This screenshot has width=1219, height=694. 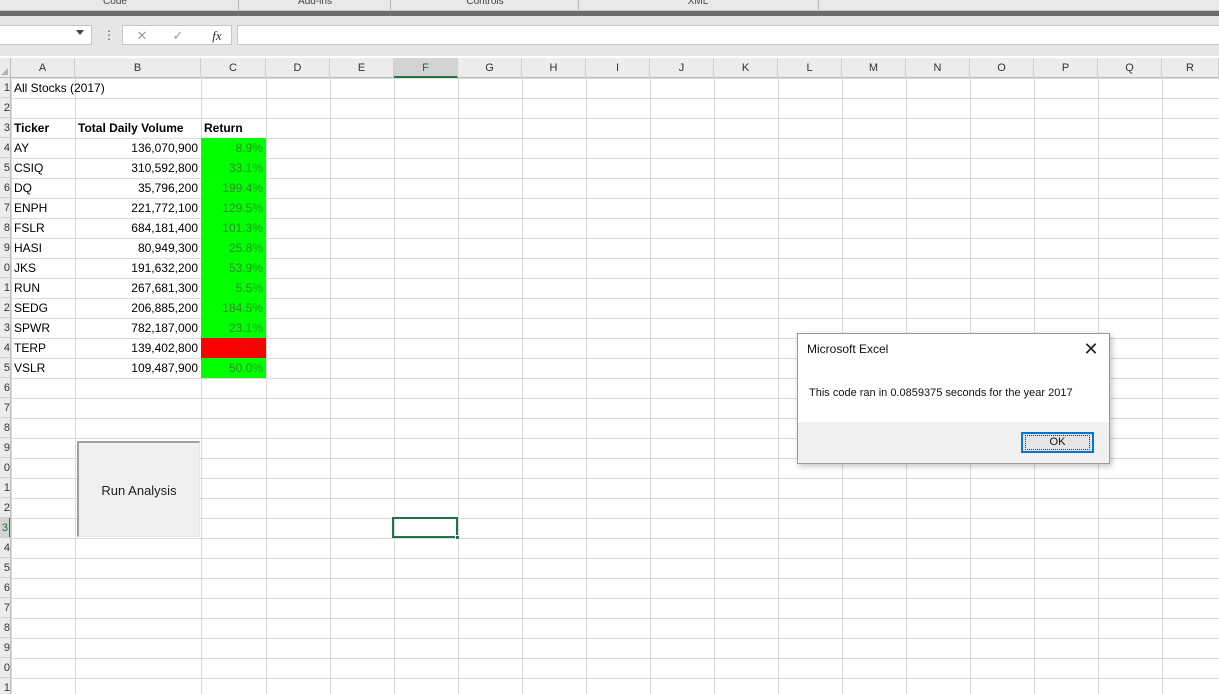 What do you see at coordinates (164, 168) in the screenshot?
I see `volume-cell: 310,592,800` at bounding box center [164, 168].